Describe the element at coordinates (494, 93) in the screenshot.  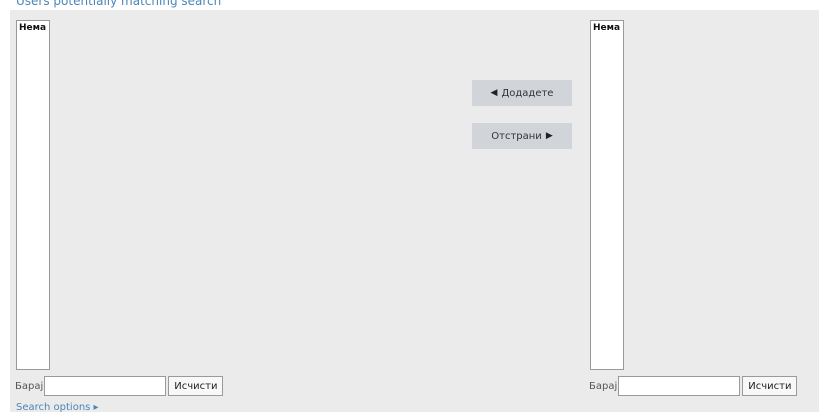
I see `left-arrow-icon: ◀` at that location.